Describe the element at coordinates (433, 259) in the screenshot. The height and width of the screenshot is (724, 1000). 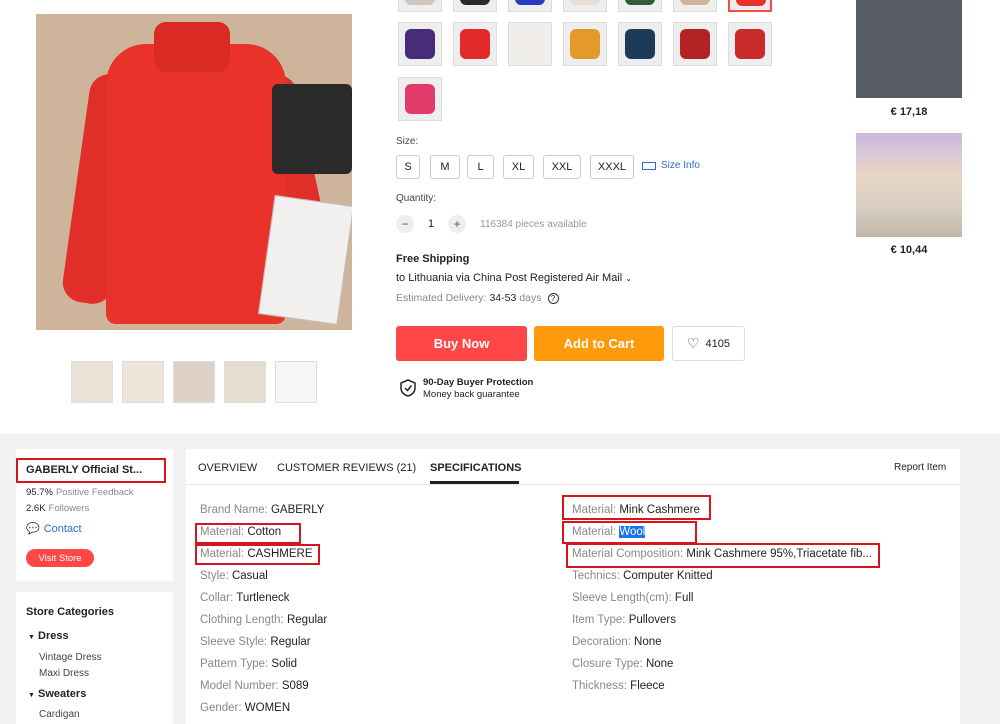
I see `shipping-title: Free Shipping` at that location.